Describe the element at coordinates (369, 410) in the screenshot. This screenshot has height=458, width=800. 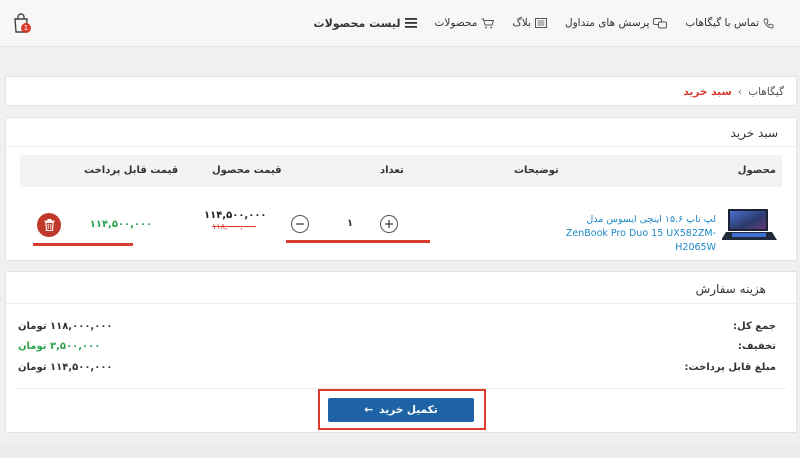
I see `arrow-left-icon: ←` at that location.